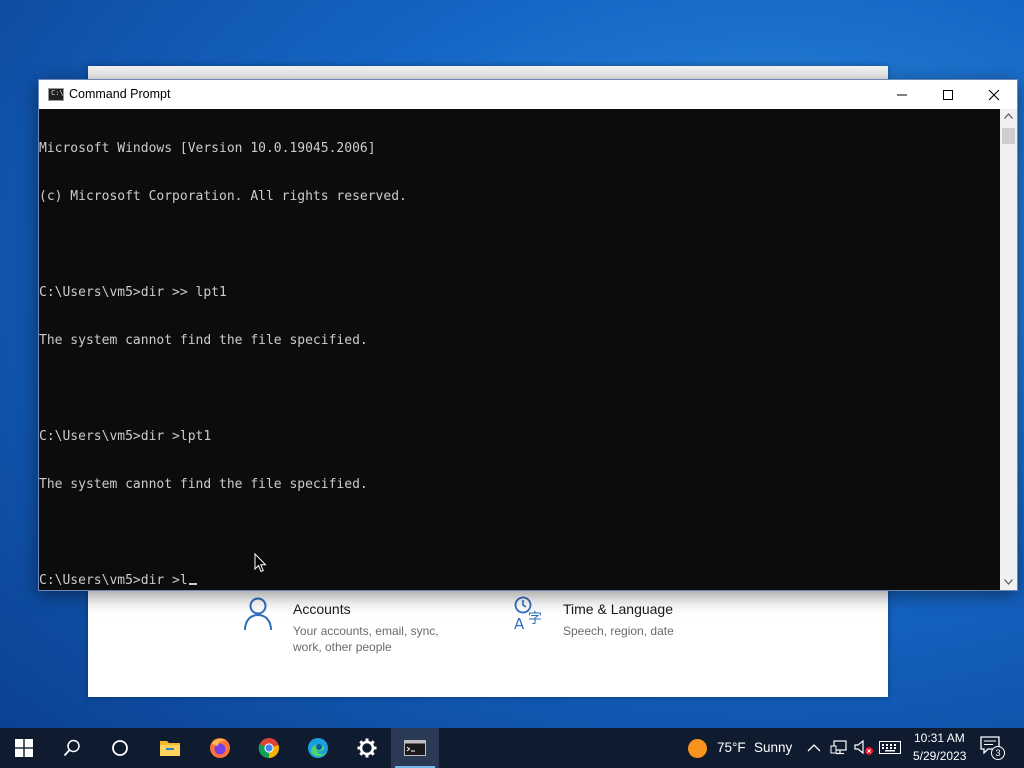 The height and width of the screenshot is (768, 1024). What do you see at coordinates (839, 748) in the screenshot?
I see `network-icon` at bounding box center [839, 748].